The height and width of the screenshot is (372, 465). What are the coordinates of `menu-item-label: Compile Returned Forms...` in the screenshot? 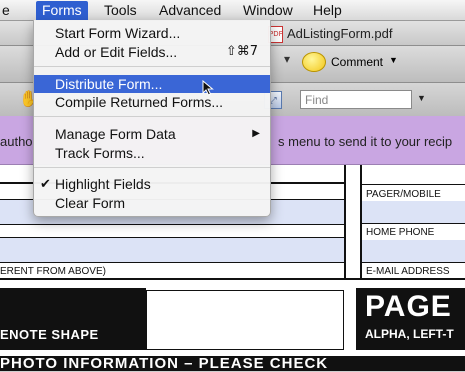 It's located at (139, 102).